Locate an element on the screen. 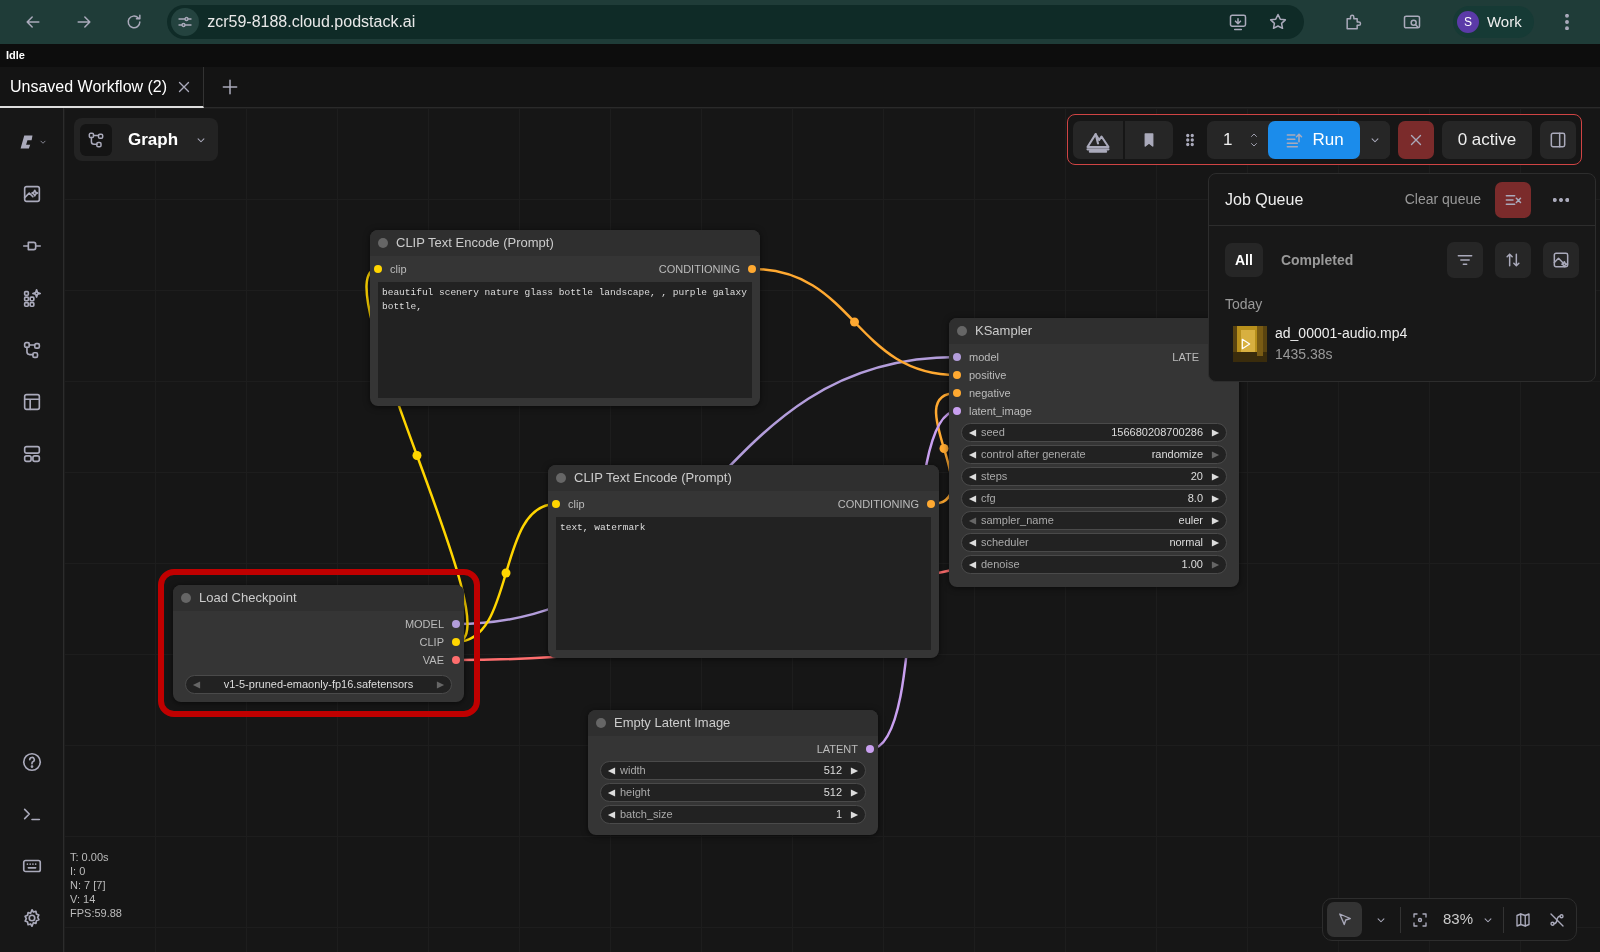 This screenshot has height=952, width=1600. puzzle-icon is located at coordinates (1353, 22).